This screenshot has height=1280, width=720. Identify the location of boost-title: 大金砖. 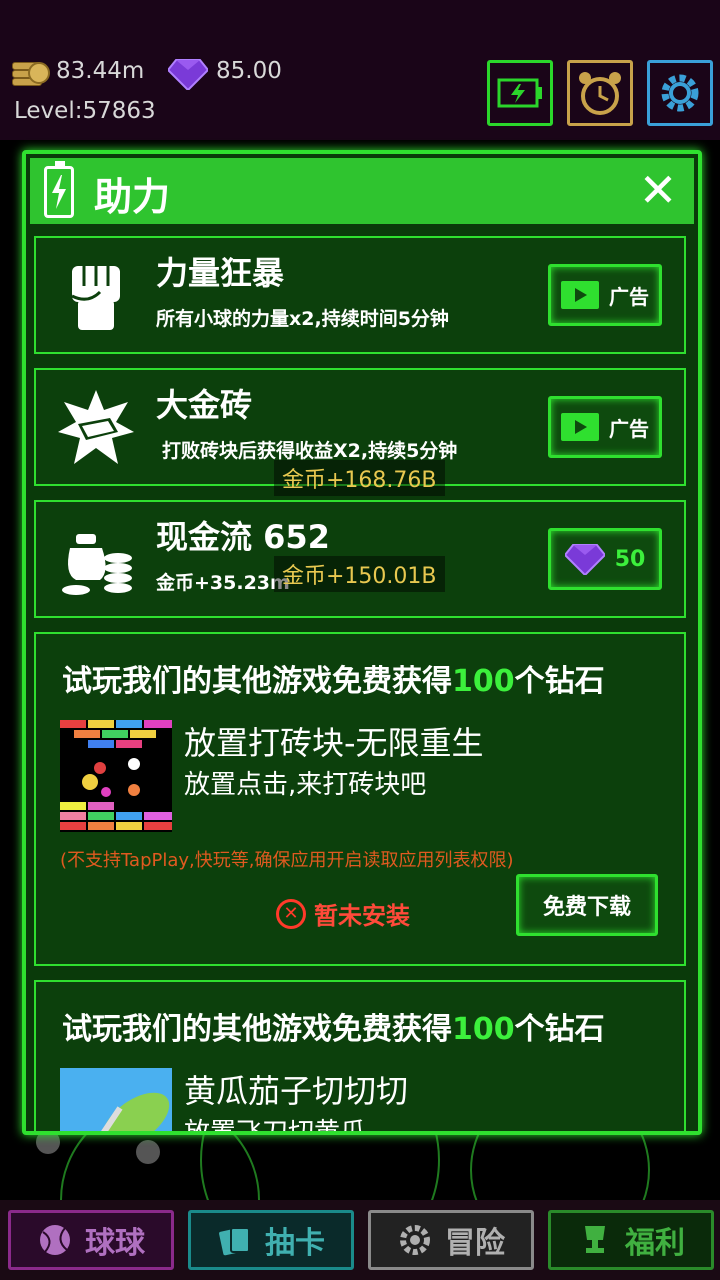
(204, 405).